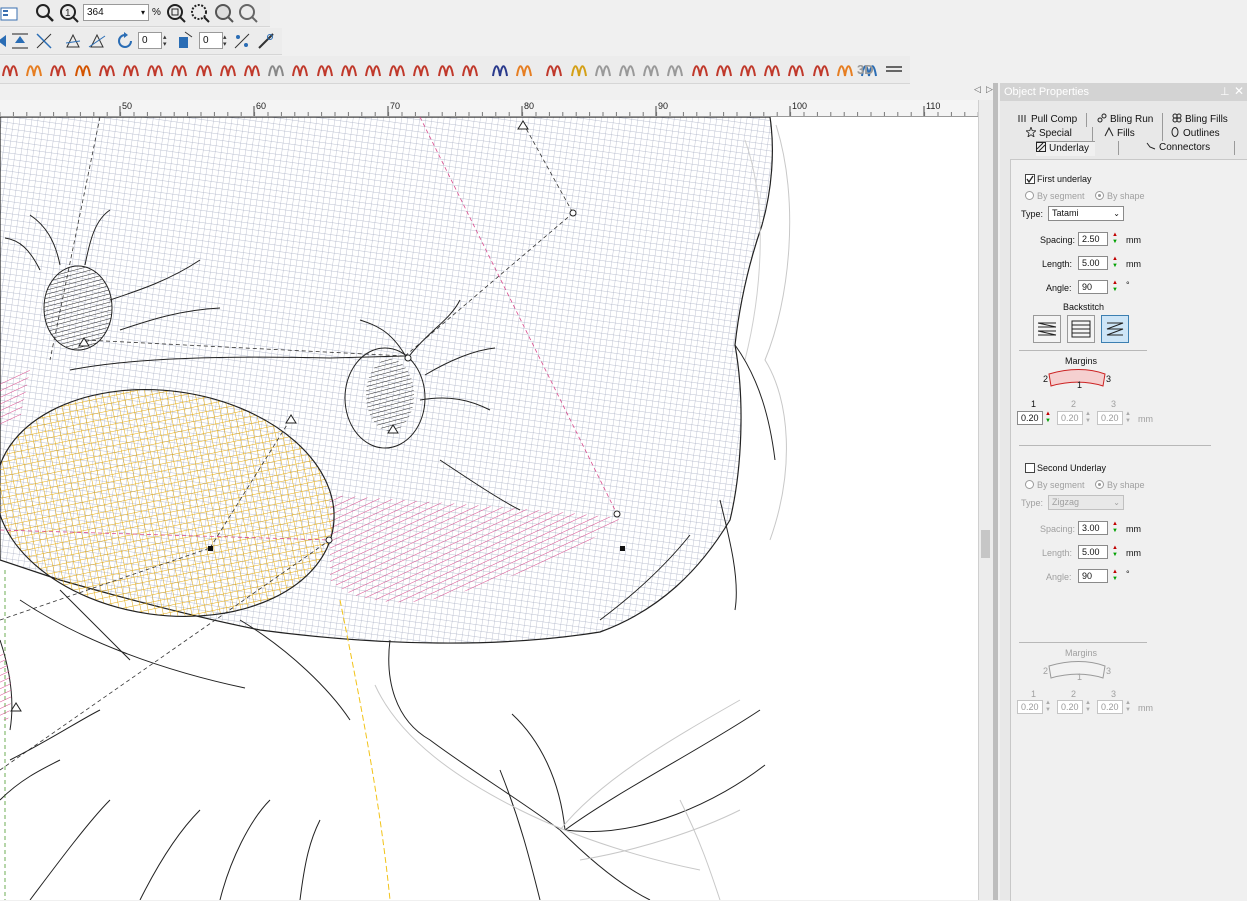 This screenshot has width=1247, height=901. Describe the element at coordinates (421, 69) in the screenshot. I see `pattern-fill-icon` at that location.